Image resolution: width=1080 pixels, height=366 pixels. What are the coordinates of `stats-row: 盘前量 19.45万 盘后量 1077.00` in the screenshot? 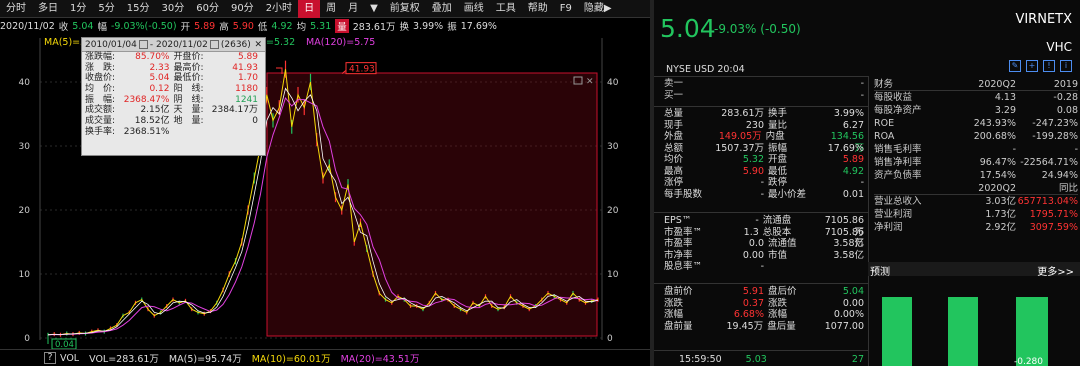 It's located at (764, 327).